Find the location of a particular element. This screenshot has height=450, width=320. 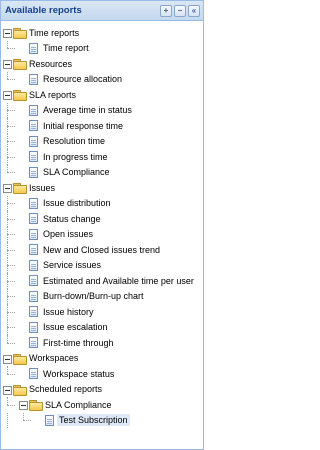

collapse-panel-icon: « is located at coordinates (194, 10).